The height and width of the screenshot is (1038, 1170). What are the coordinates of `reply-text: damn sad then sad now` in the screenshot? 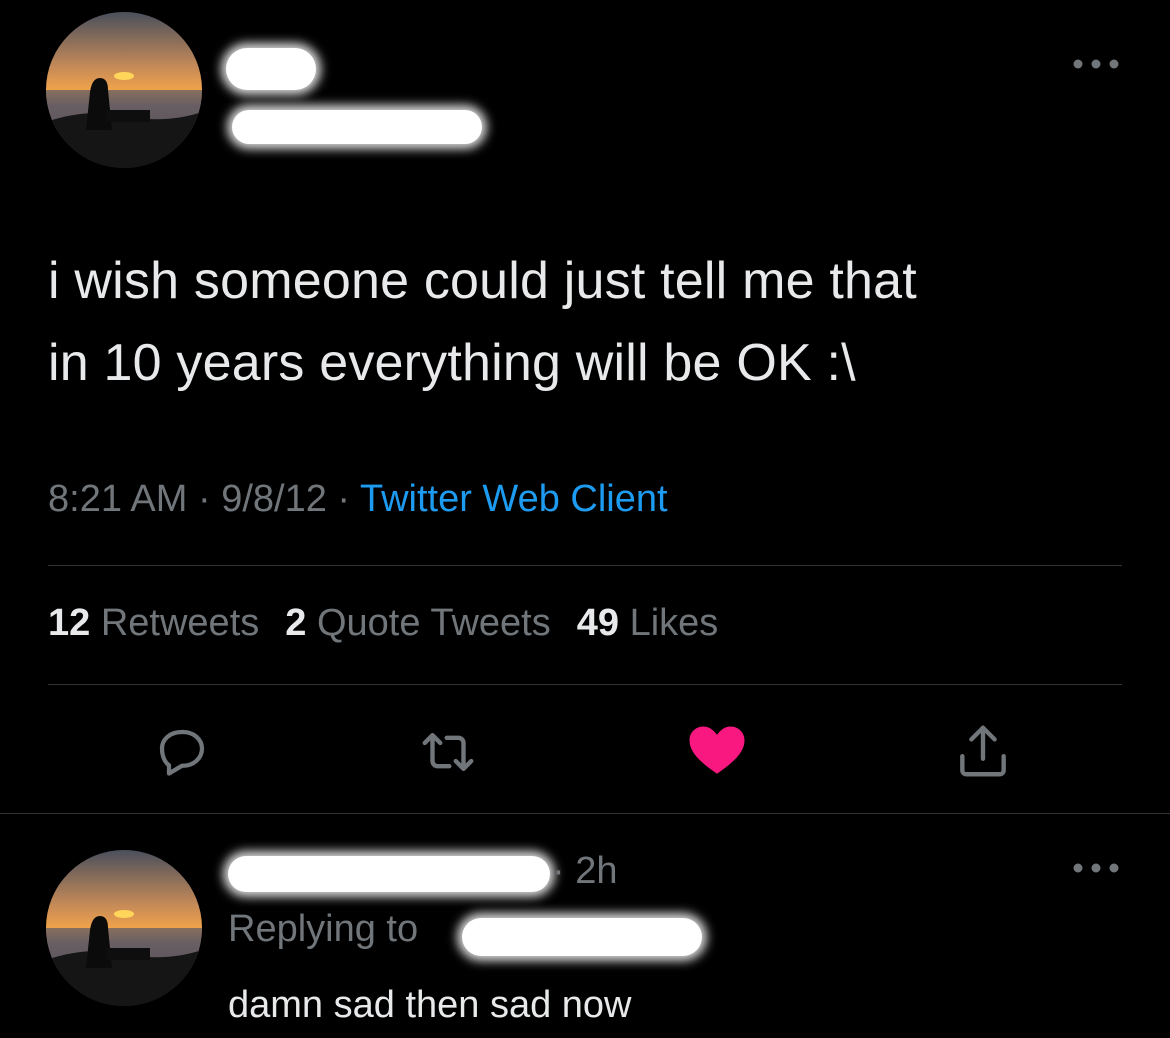 It's located at (430, 1005).